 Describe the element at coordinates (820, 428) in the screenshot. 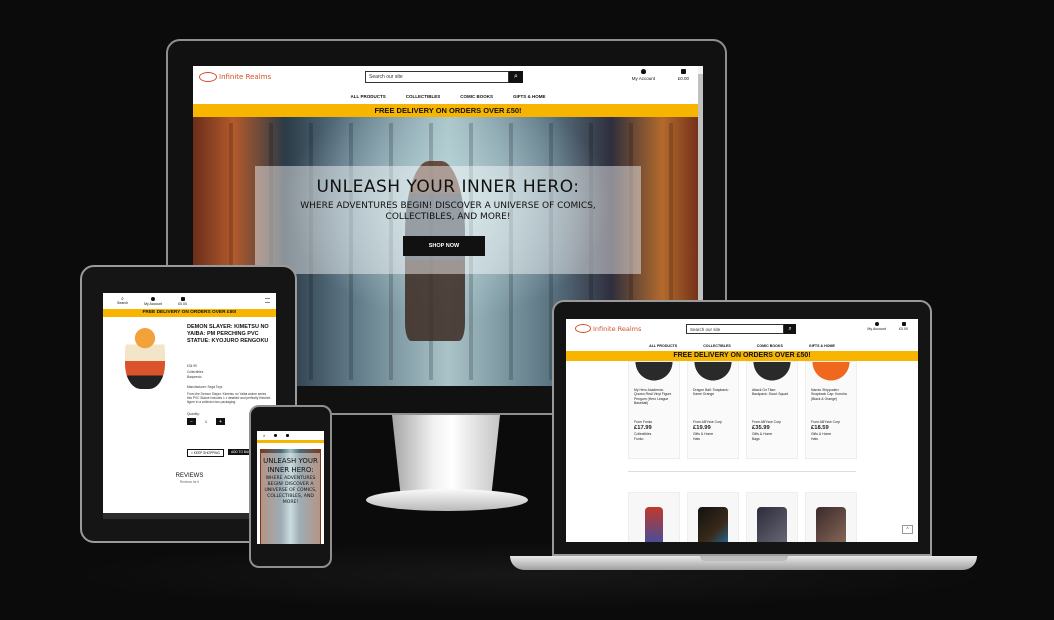

I see `product-price: £18.59` at that location.